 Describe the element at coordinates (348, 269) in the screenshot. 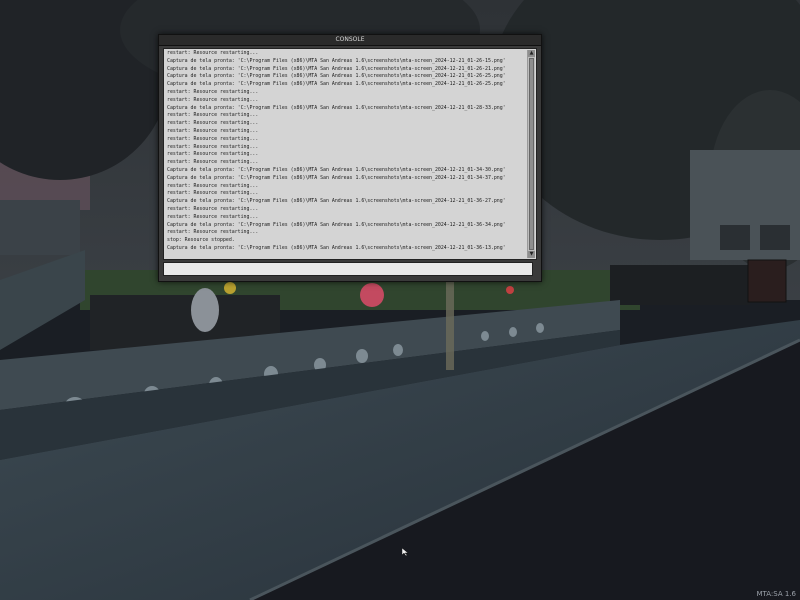

I see `console-input` at that location.